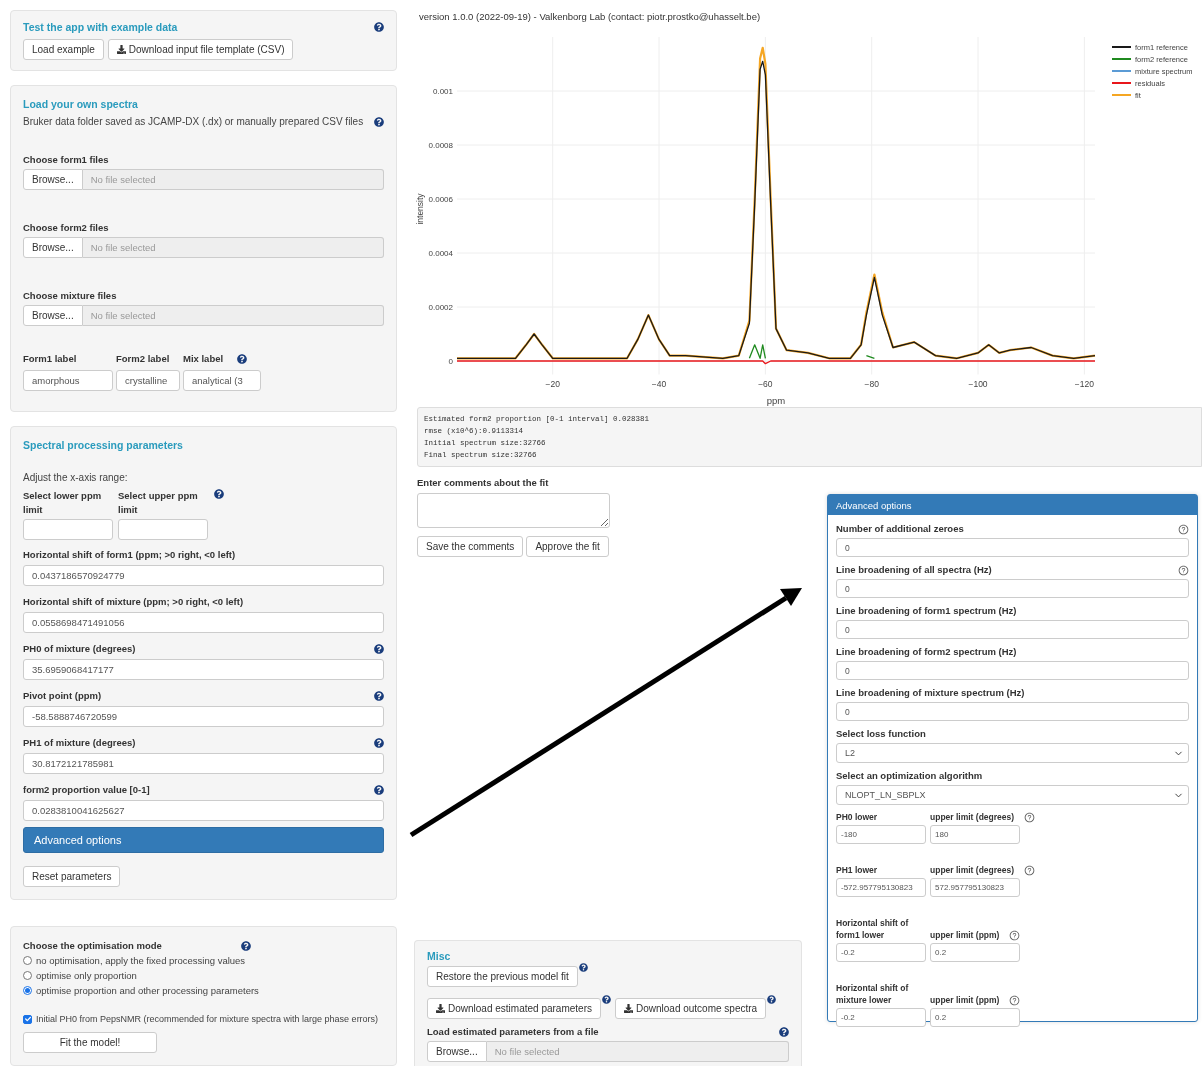  I want to click on parameter-input-field: 0.0283810041625627, so click(203, 810).